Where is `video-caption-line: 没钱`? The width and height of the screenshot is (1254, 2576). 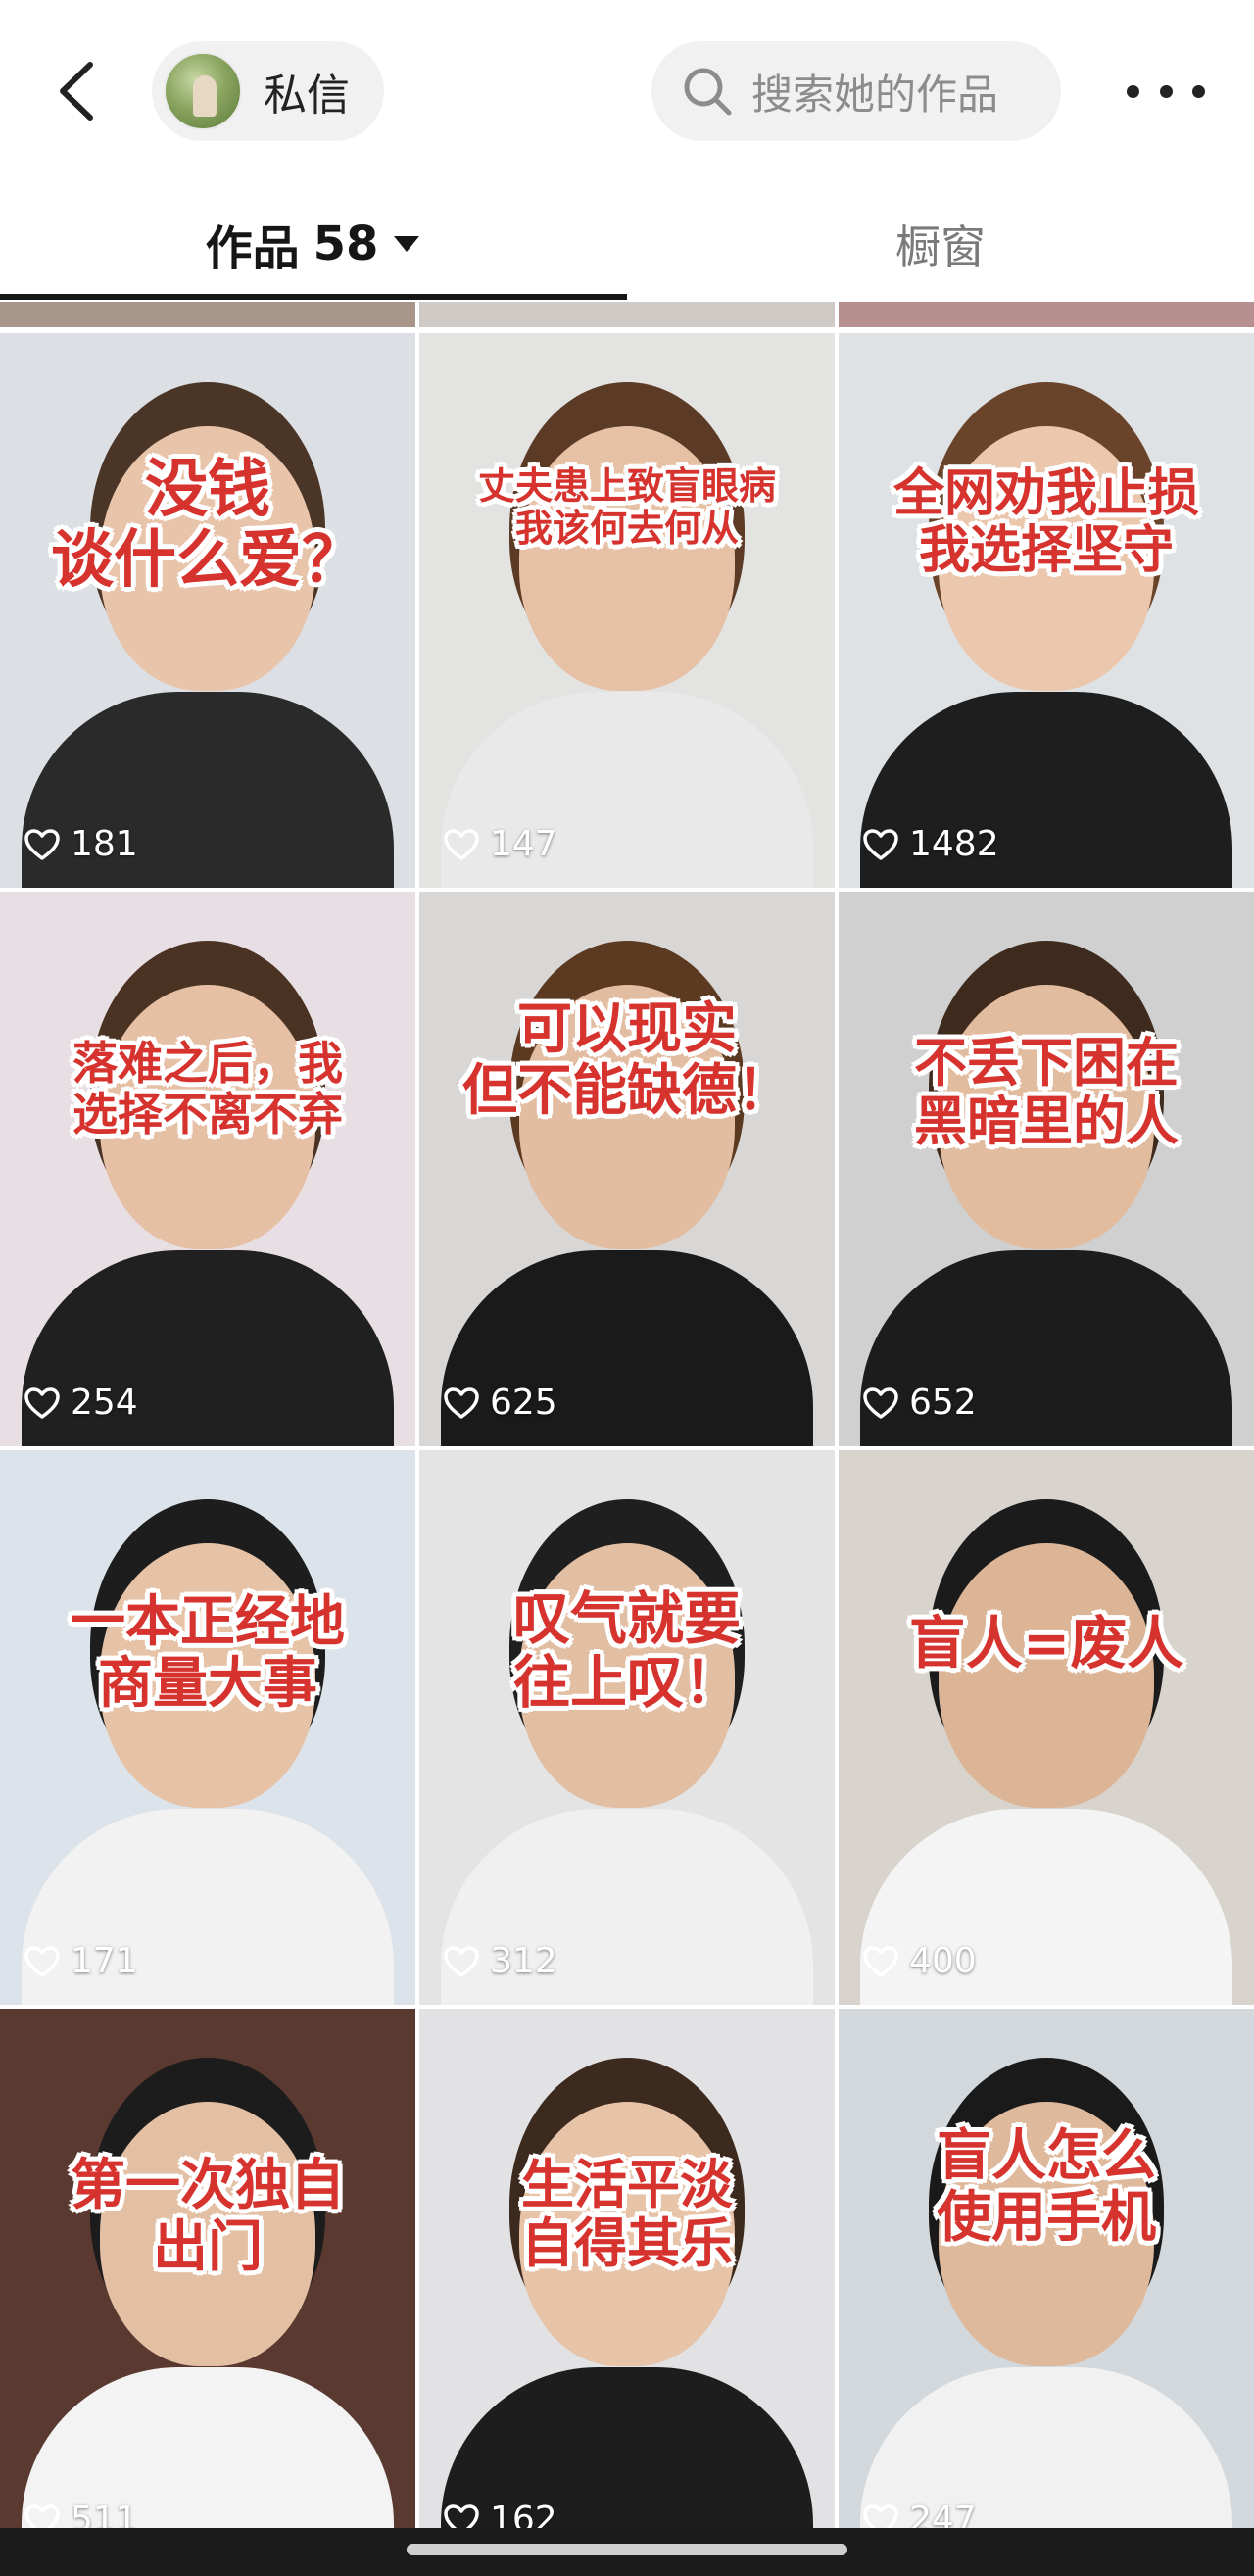 video-caption-line: 没钱 is located at coordinates (207, 490).